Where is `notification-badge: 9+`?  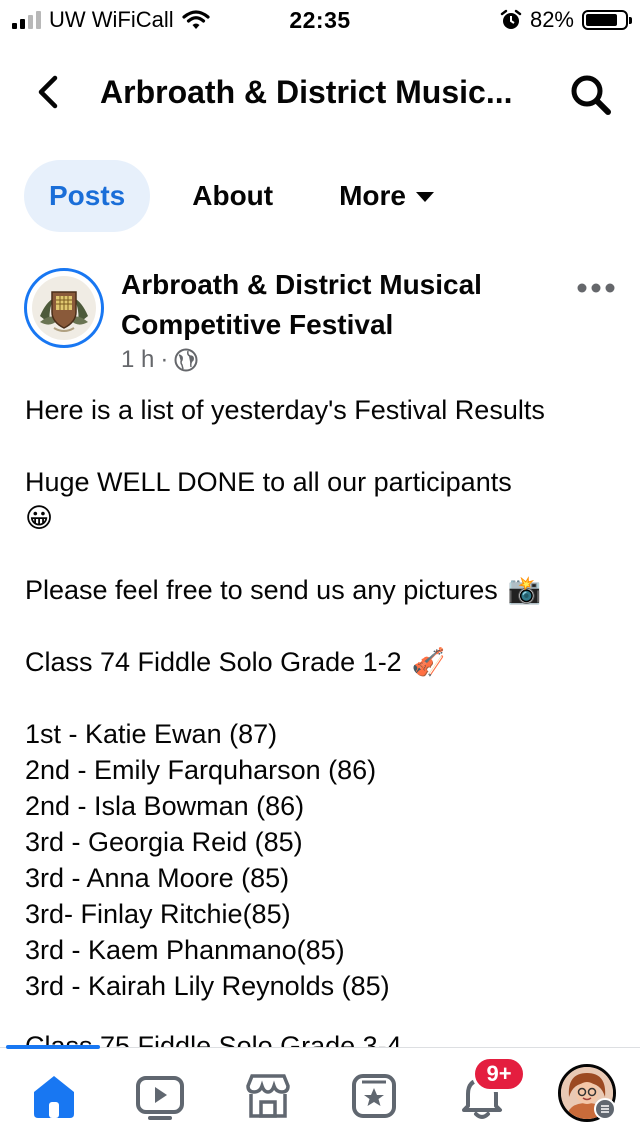 notification-badge: 9+ is located at coordinates (499, 1074).